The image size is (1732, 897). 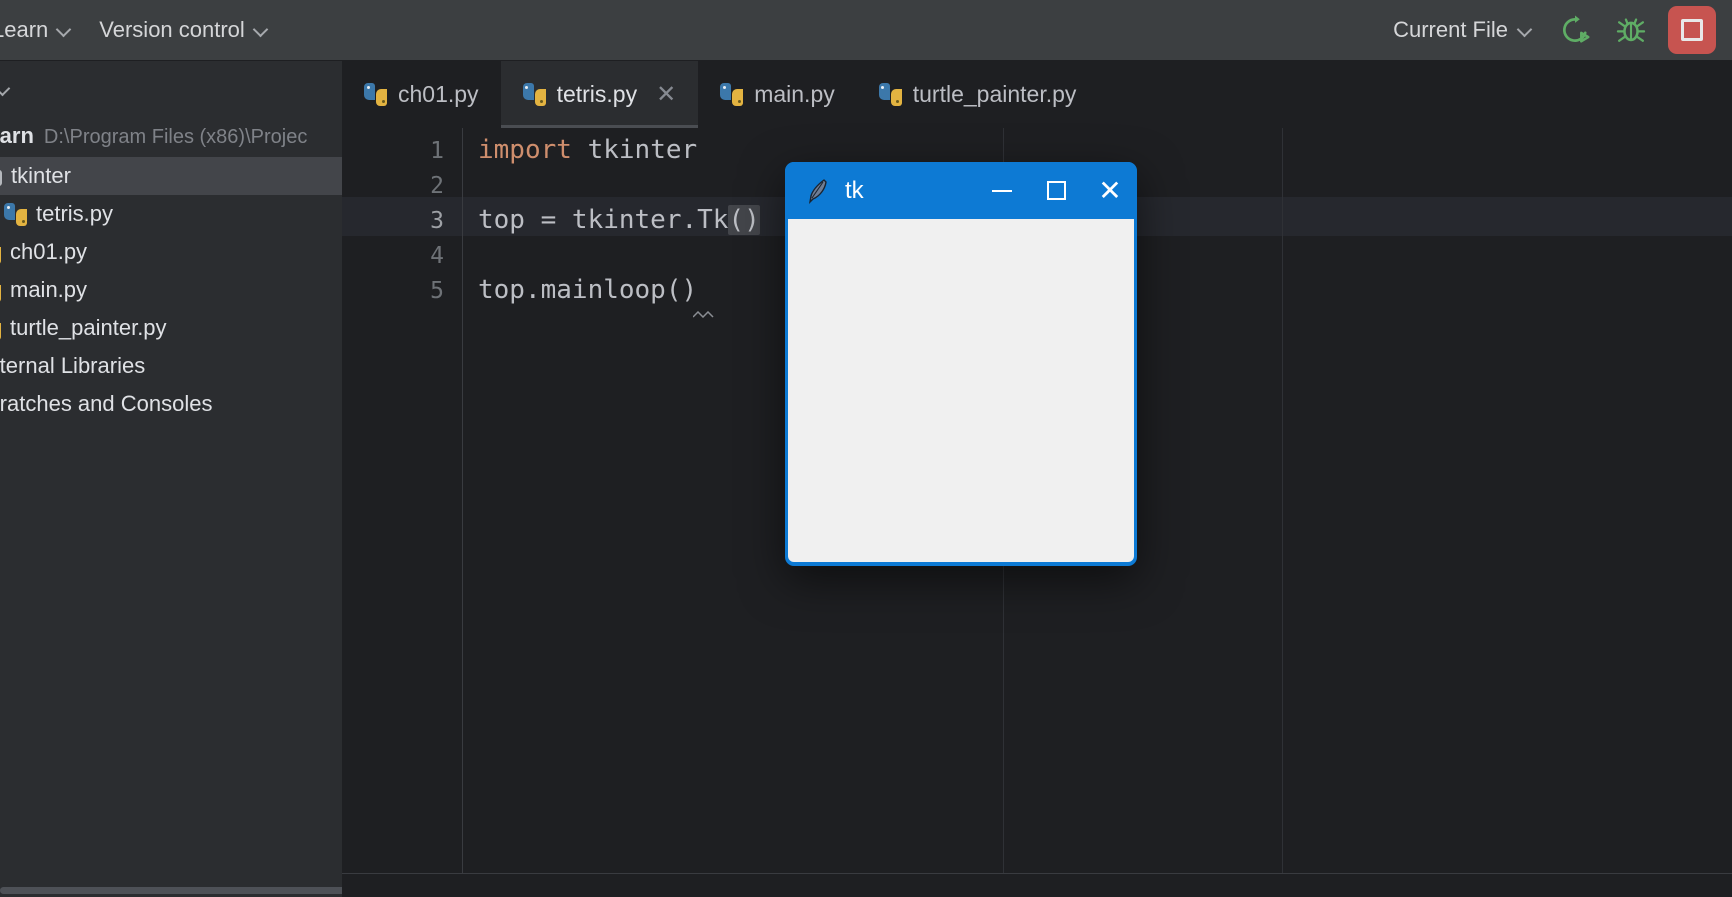 I want to click on toolbar-menus: Learn Version control, so click(x=141, y=30).